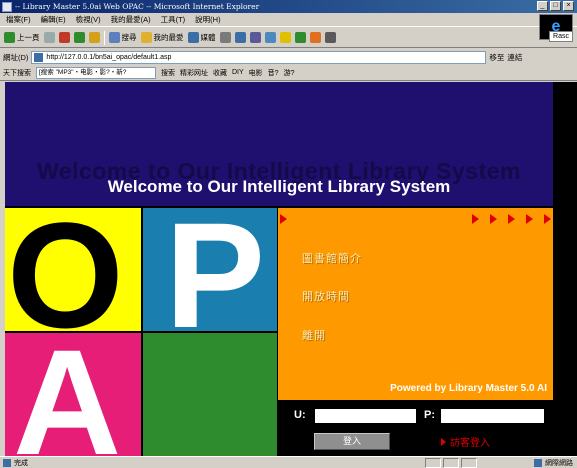 This screenshot has height=468, width=577. Describe the element at coordinates (468, 388) in the screenshot. I see `powered-by-text: Powered by Library Master 5.0 AI` at that location.